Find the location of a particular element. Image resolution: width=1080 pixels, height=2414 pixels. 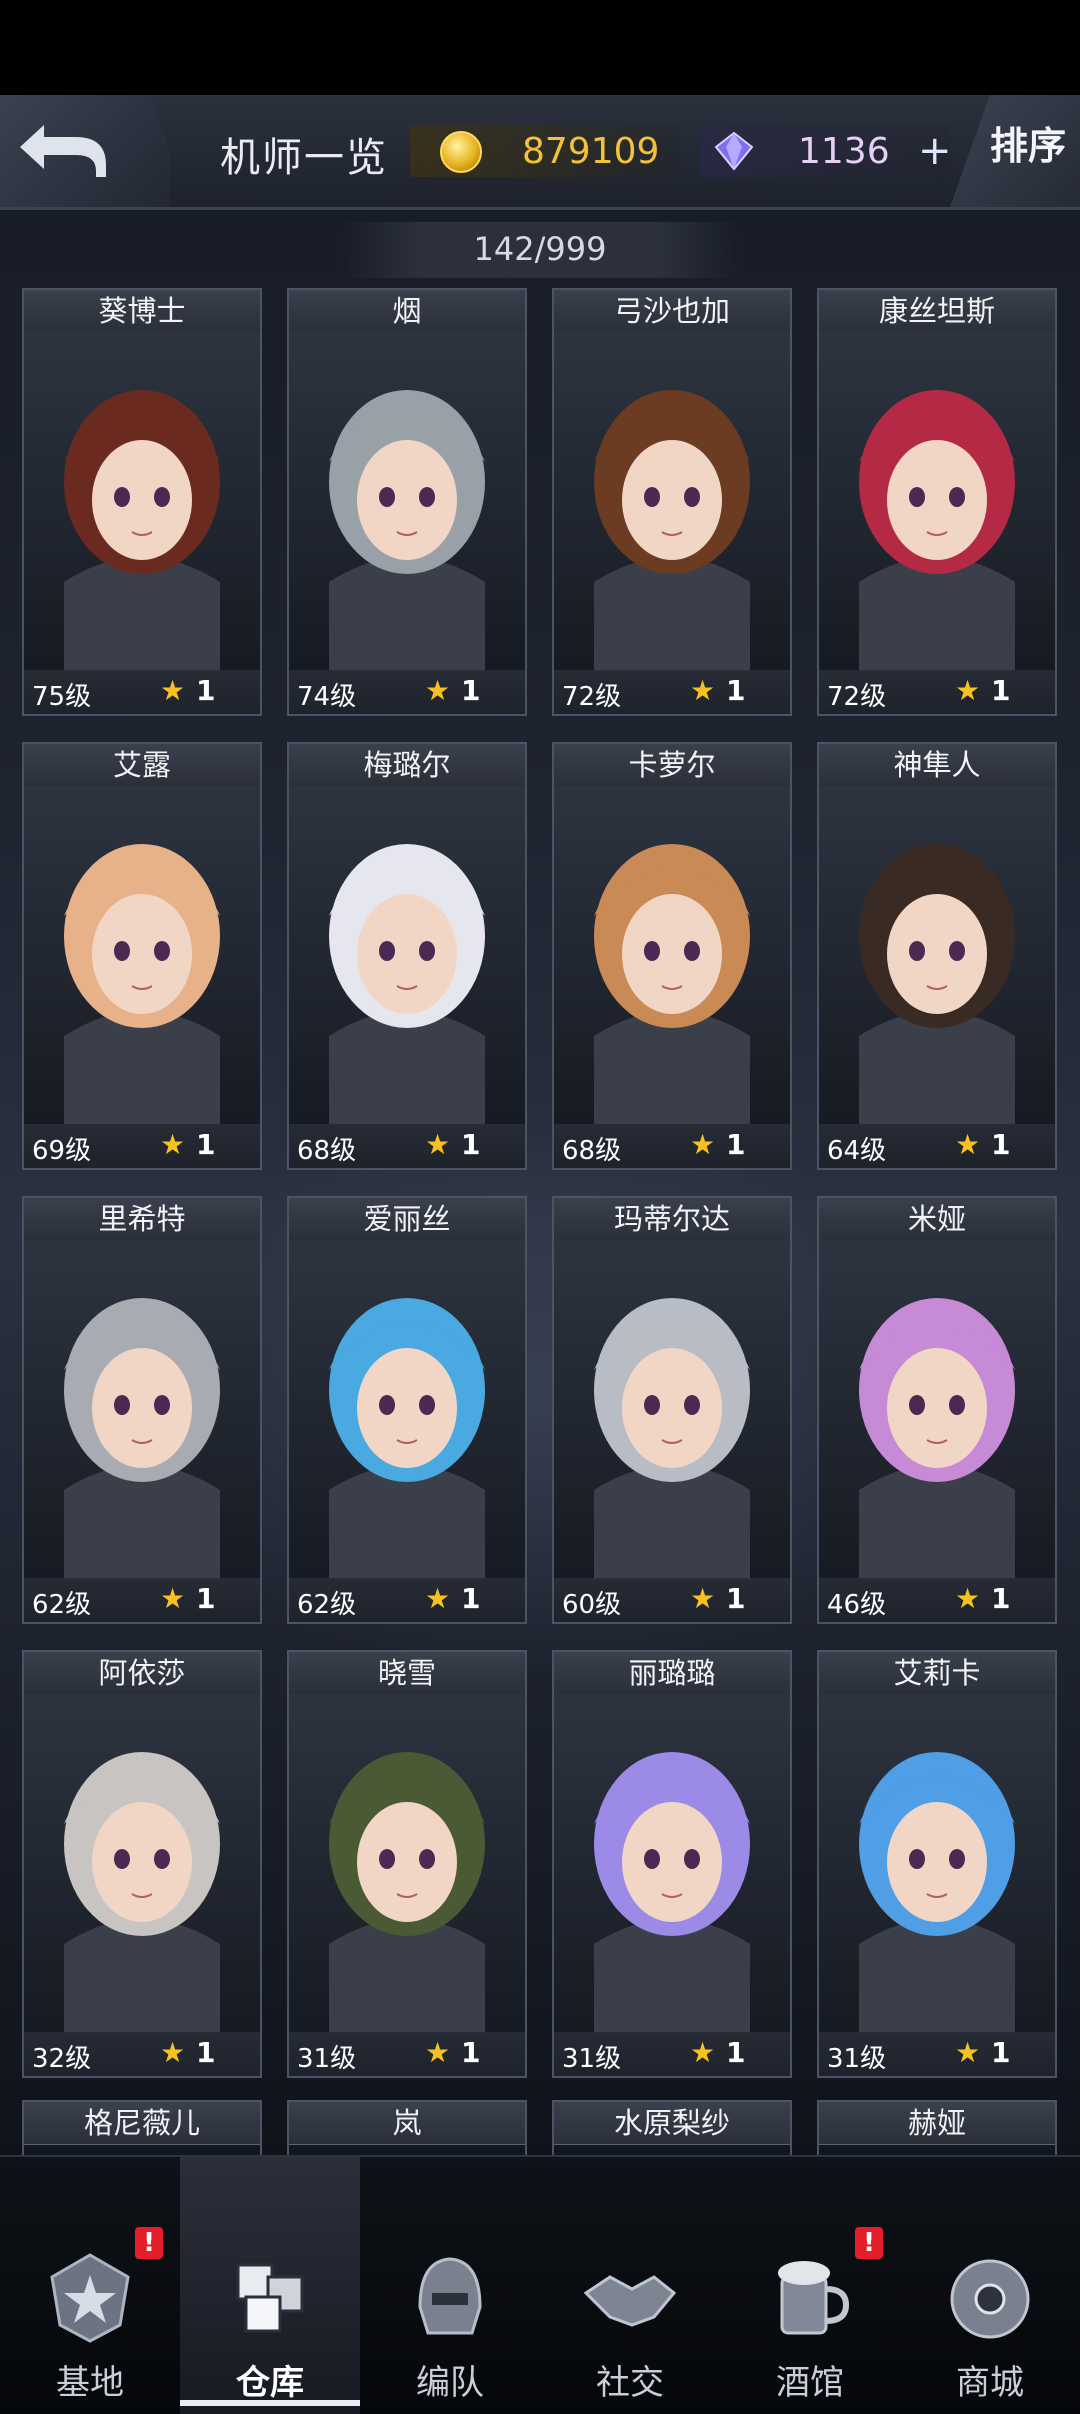

nav-tab-3: 编队 is located at coordinates (450, 2285).